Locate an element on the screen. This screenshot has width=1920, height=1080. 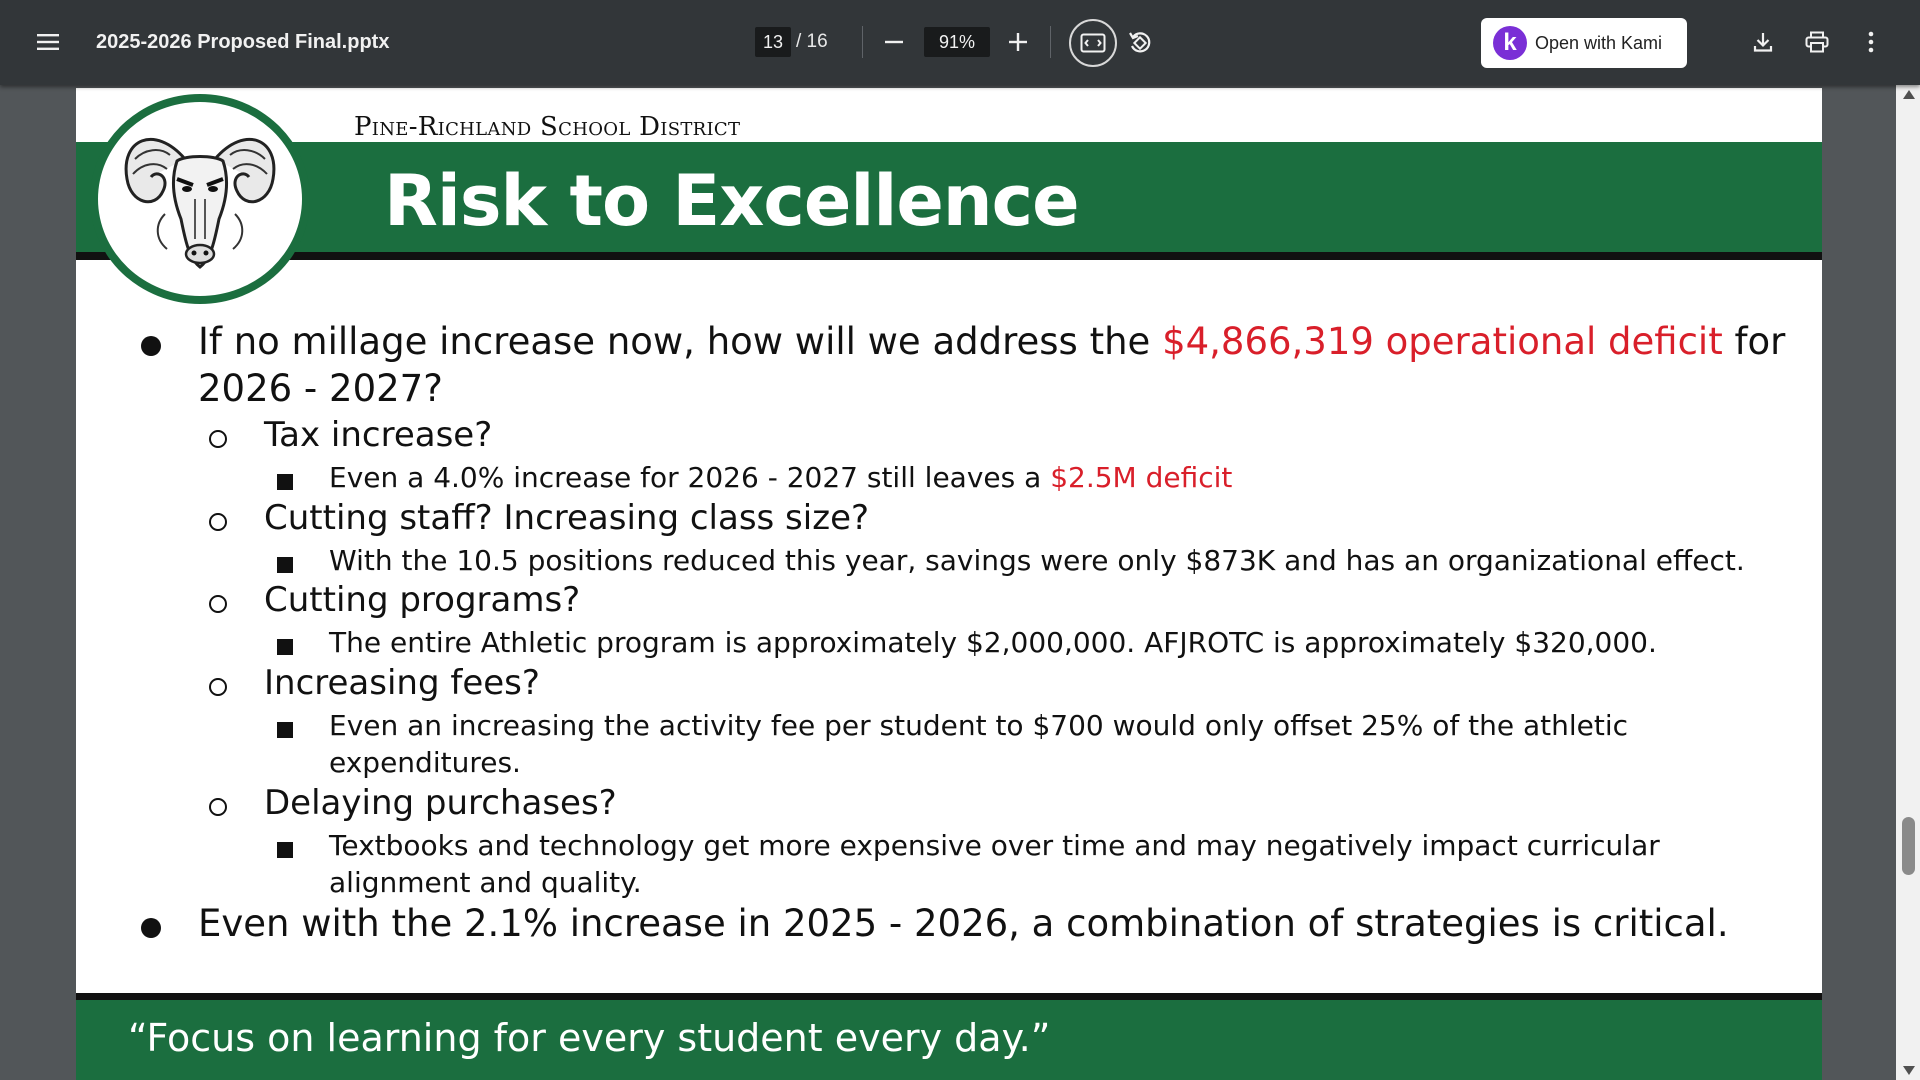
strategy-detail-purchases-line-2: alignment and quality. is located at coordinates (485, 882).